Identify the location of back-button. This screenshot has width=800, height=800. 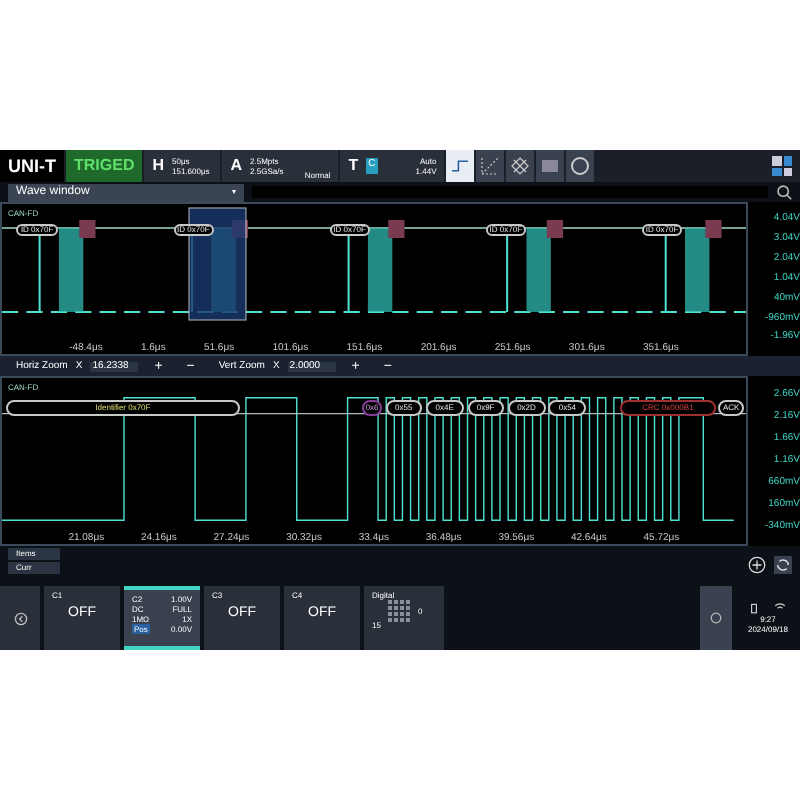
(20, 618).